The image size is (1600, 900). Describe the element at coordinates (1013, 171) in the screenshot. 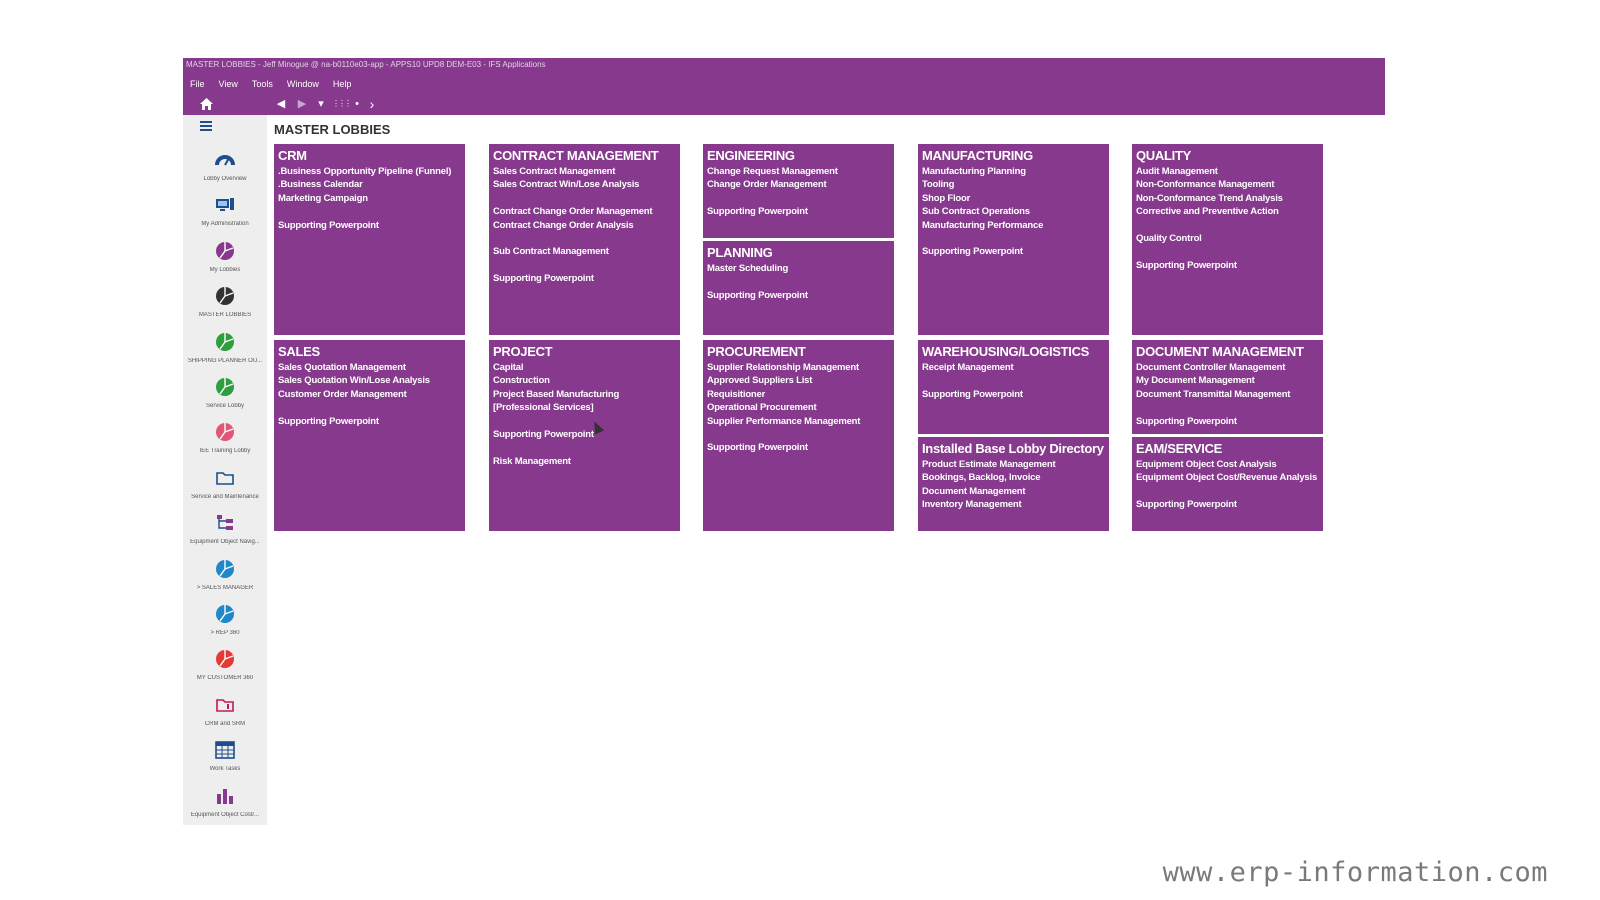

I see `lobby-link: Manufacturing Planning` at that location.